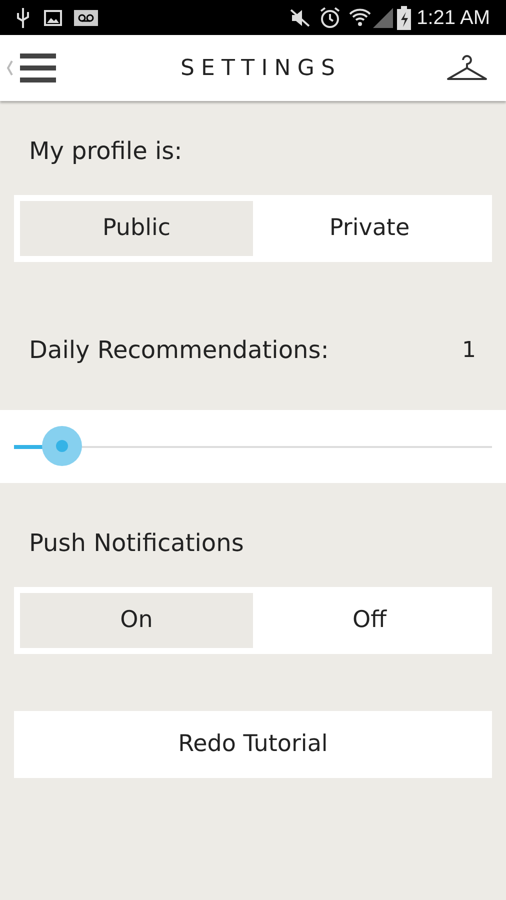  I want to click on menu-button, so click(31, 68).